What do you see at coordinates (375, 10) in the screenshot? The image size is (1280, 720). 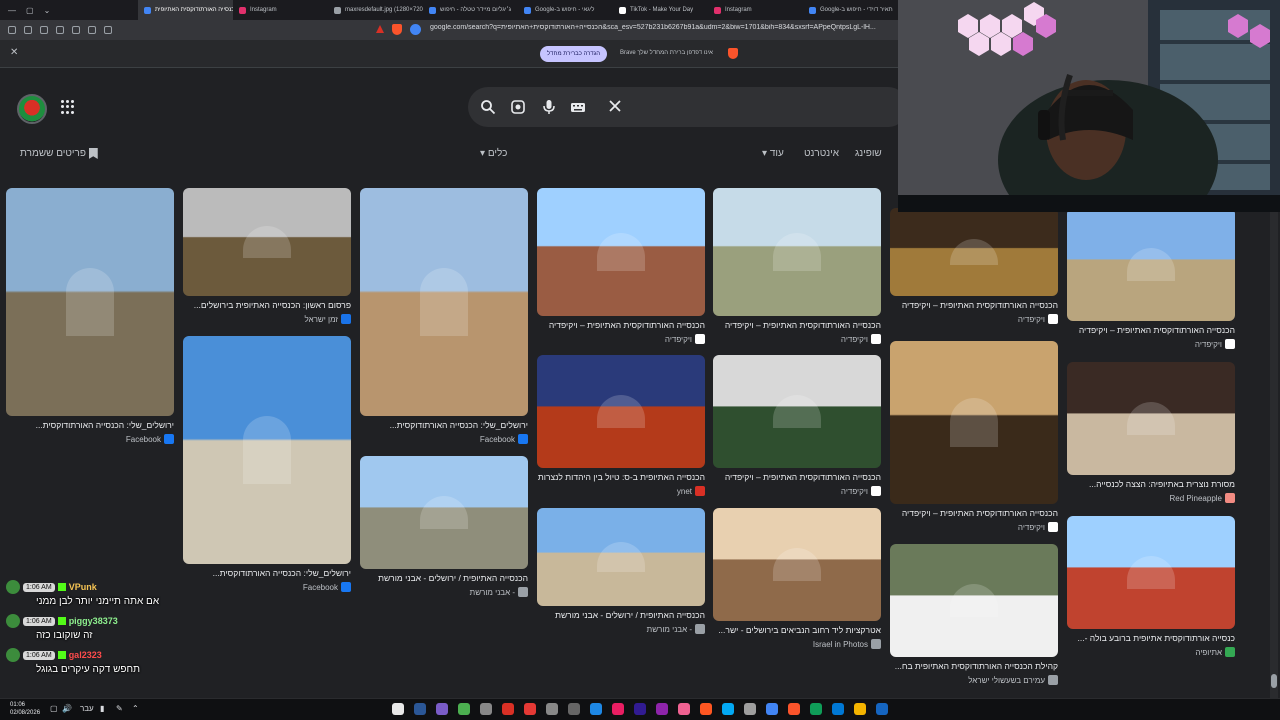 I see `browser-tab: maxresdefault.jpg (1280×720)` at bounding box center [375, 10].